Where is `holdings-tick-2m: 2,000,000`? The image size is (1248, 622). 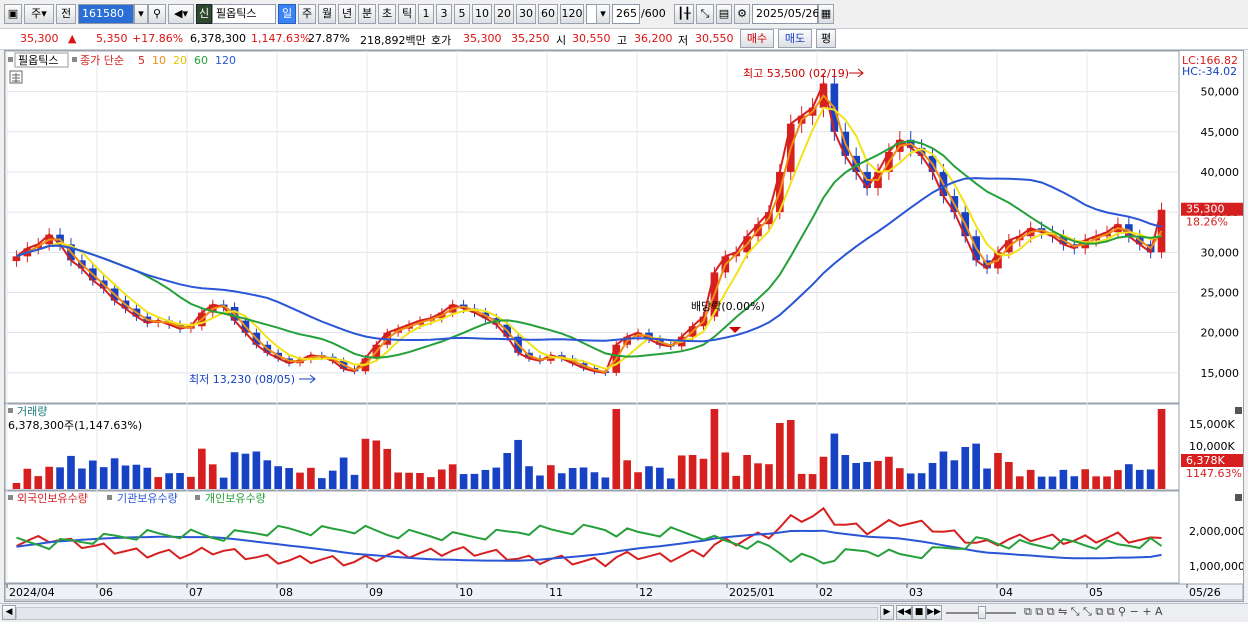
holdings-tick-2m: 2,000,000 is located at coordinates (1216, 531).